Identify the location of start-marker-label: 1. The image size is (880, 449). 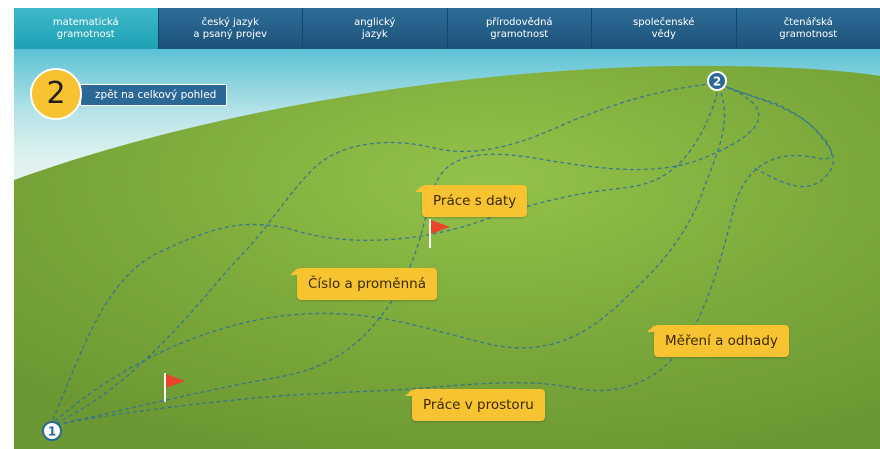
(52, 432).